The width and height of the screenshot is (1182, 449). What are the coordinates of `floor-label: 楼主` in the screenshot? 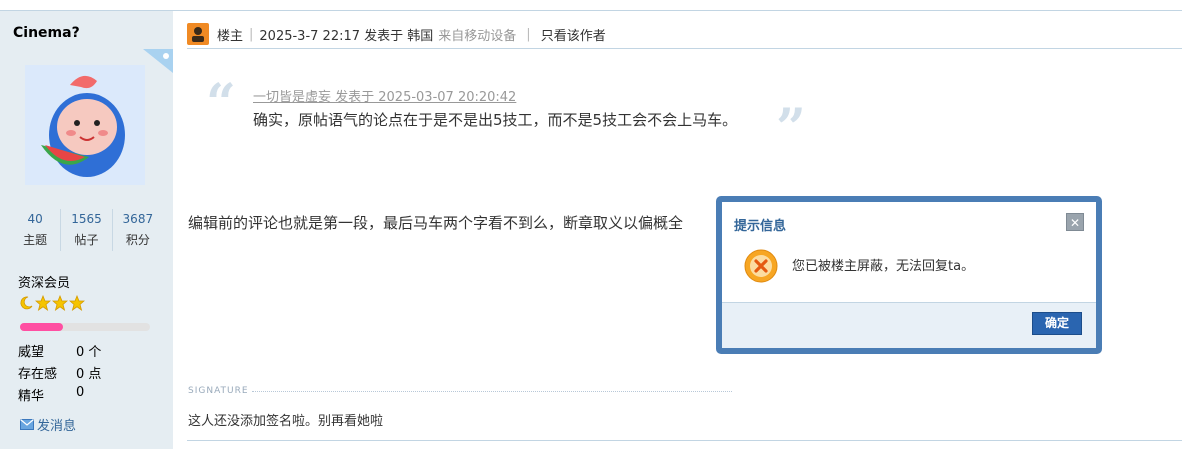 It's located at (230, 36).